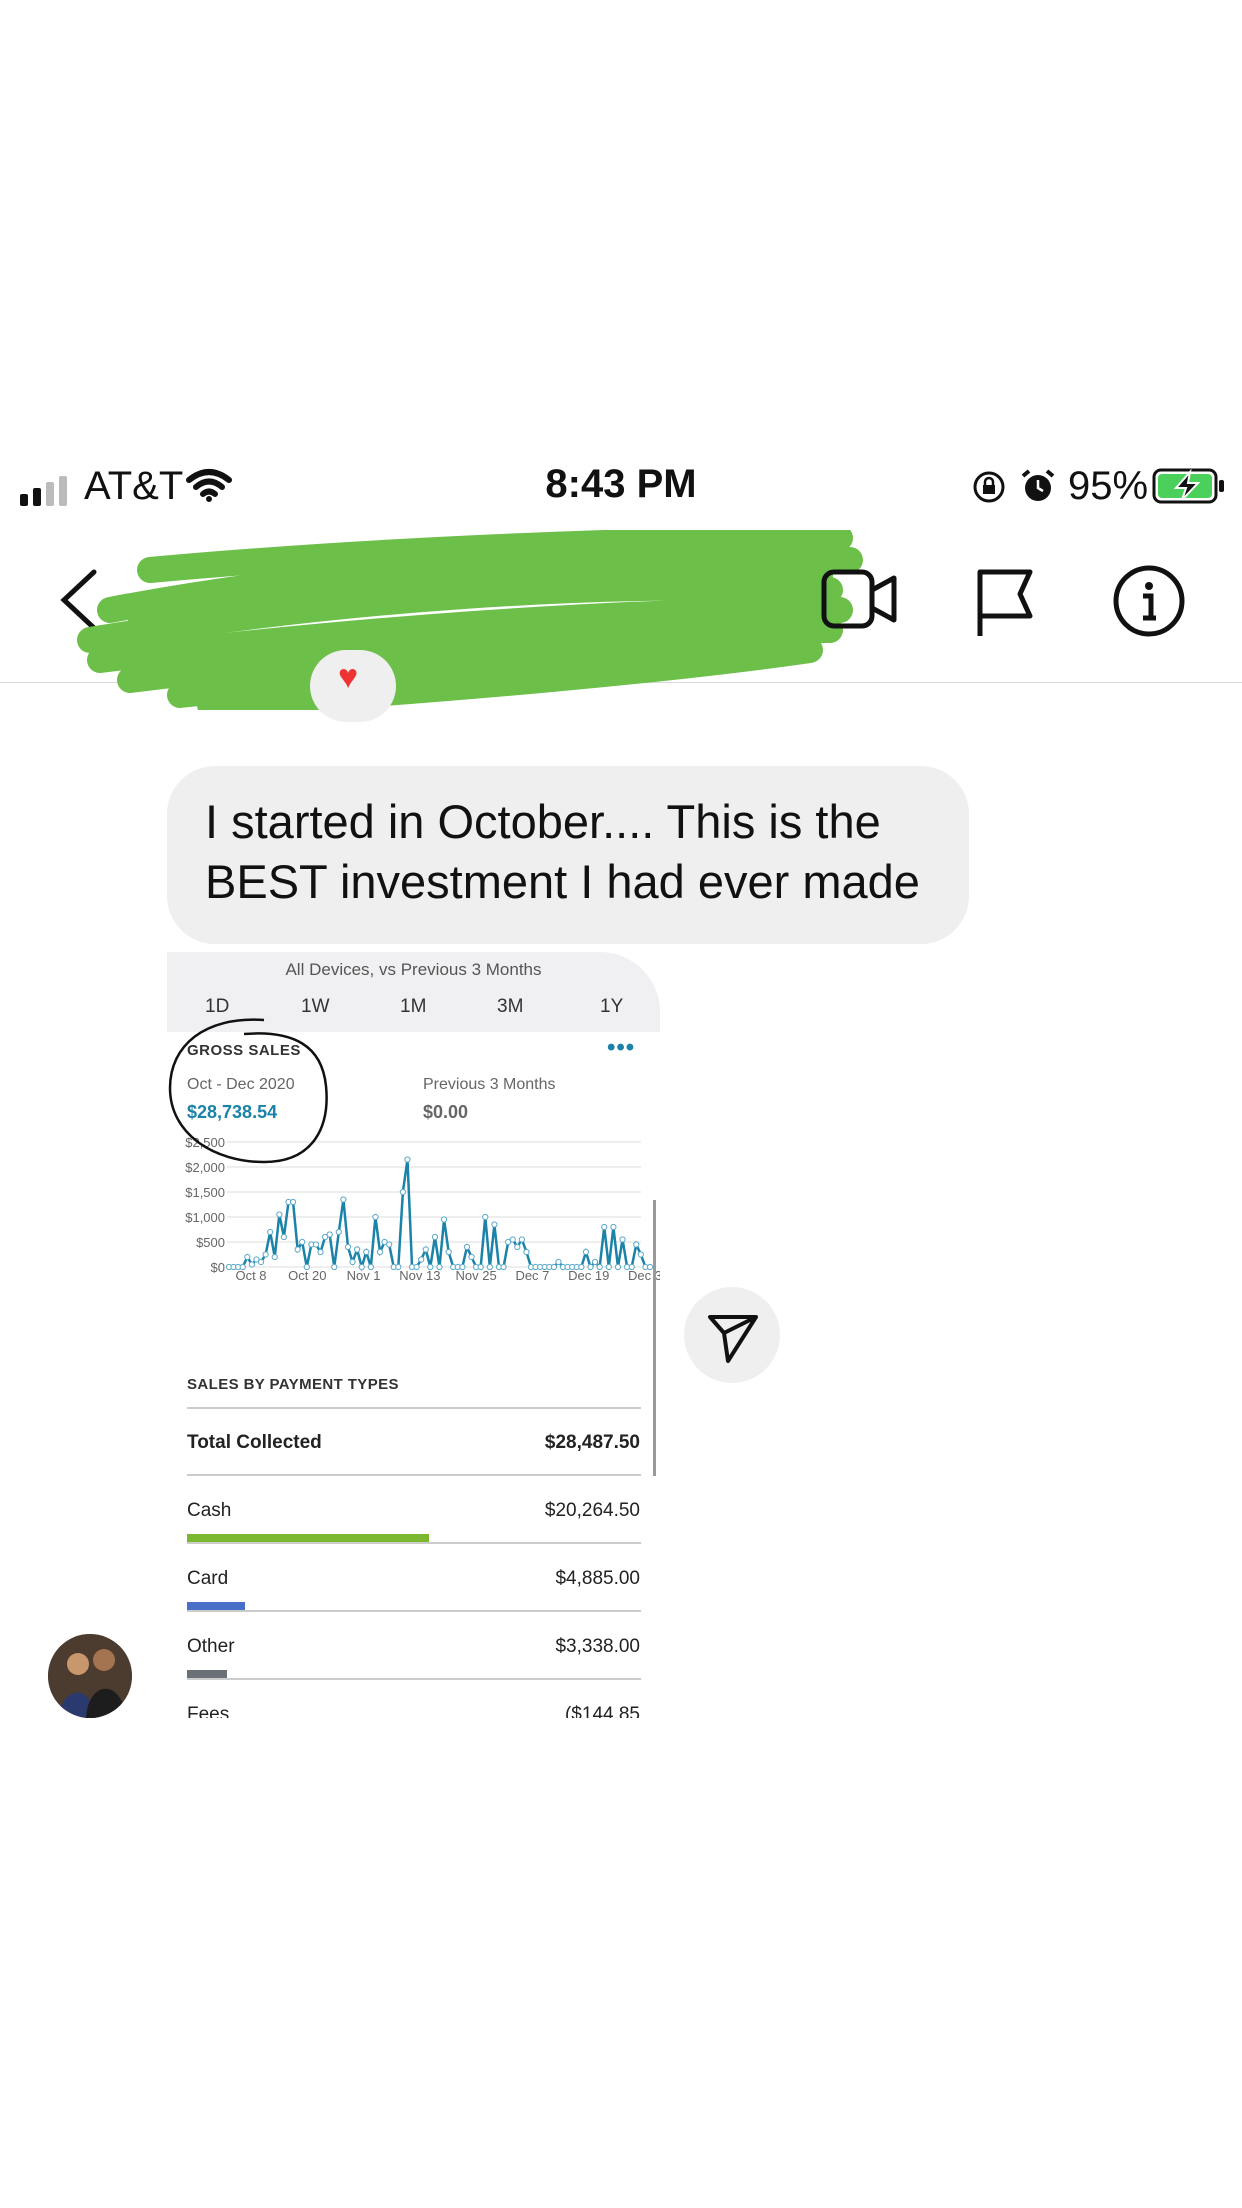  What do you see at coordinates (250, 1275) in the screenshot?
I see `x-tick-label: Oct 8` at bounding box center [250, 1275].